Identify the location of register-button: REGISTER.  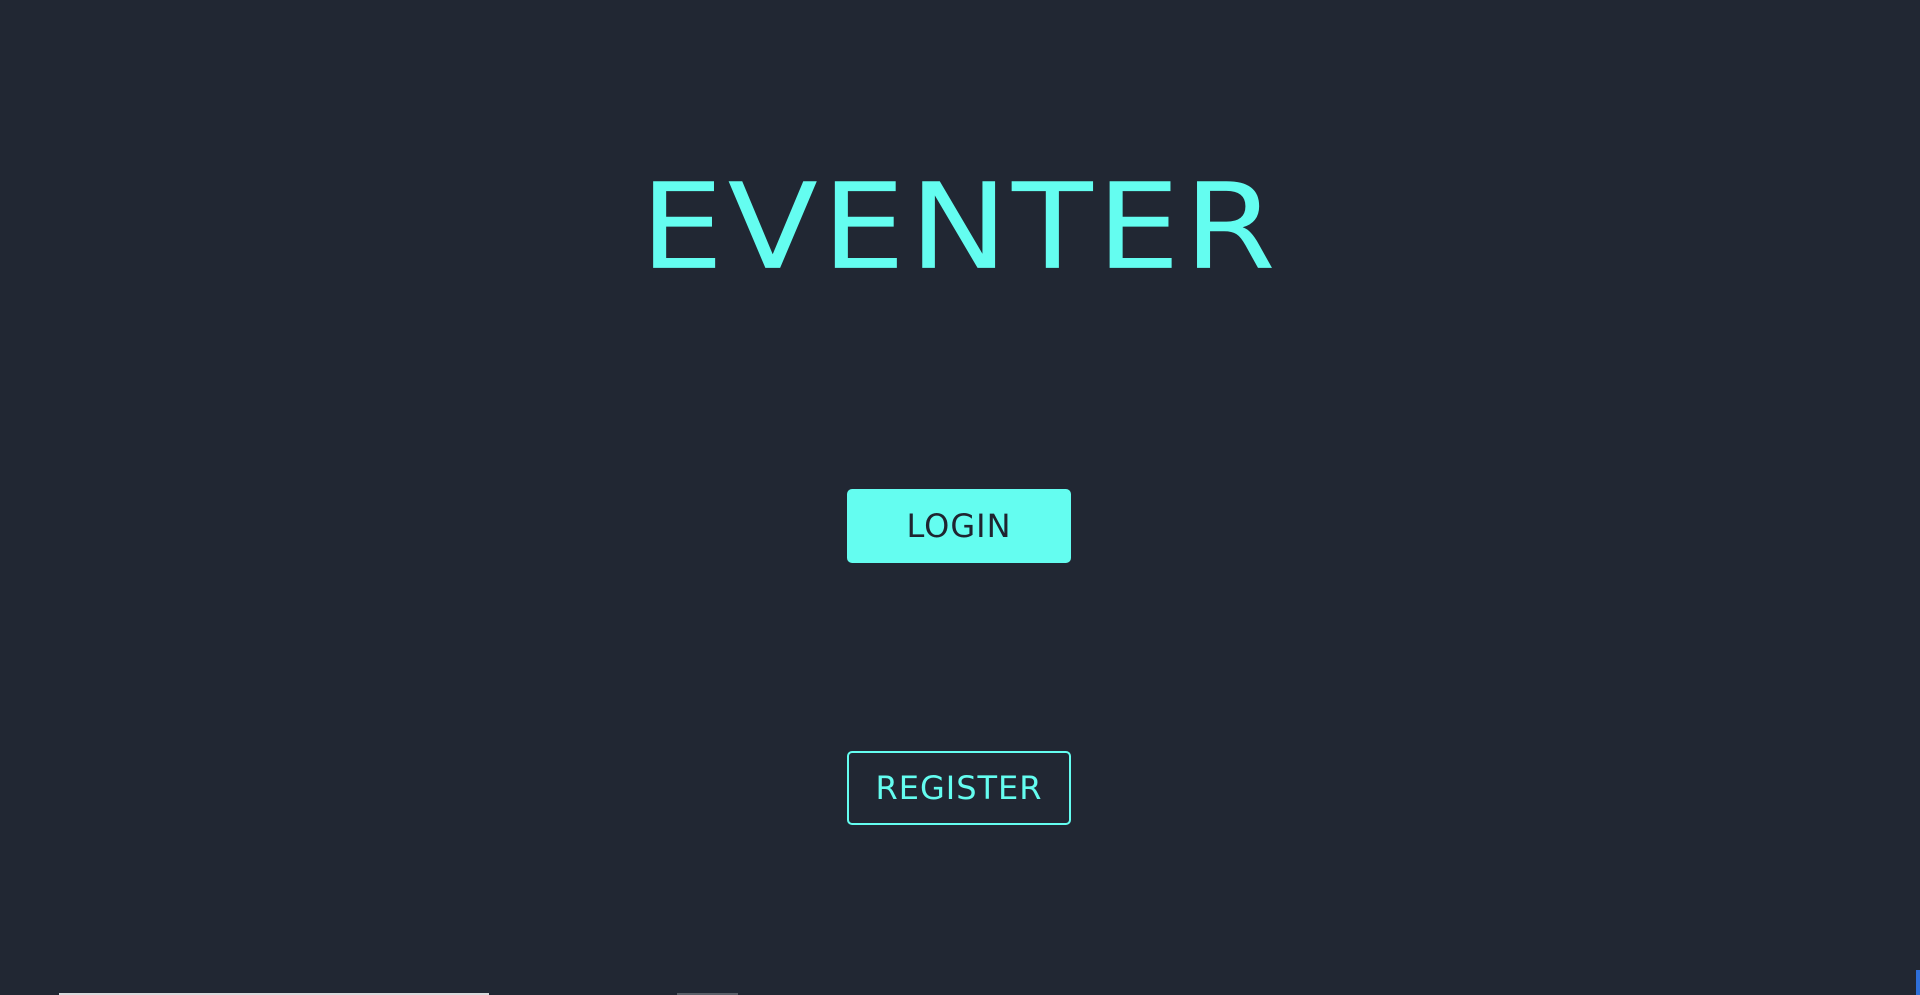
(959, 788).